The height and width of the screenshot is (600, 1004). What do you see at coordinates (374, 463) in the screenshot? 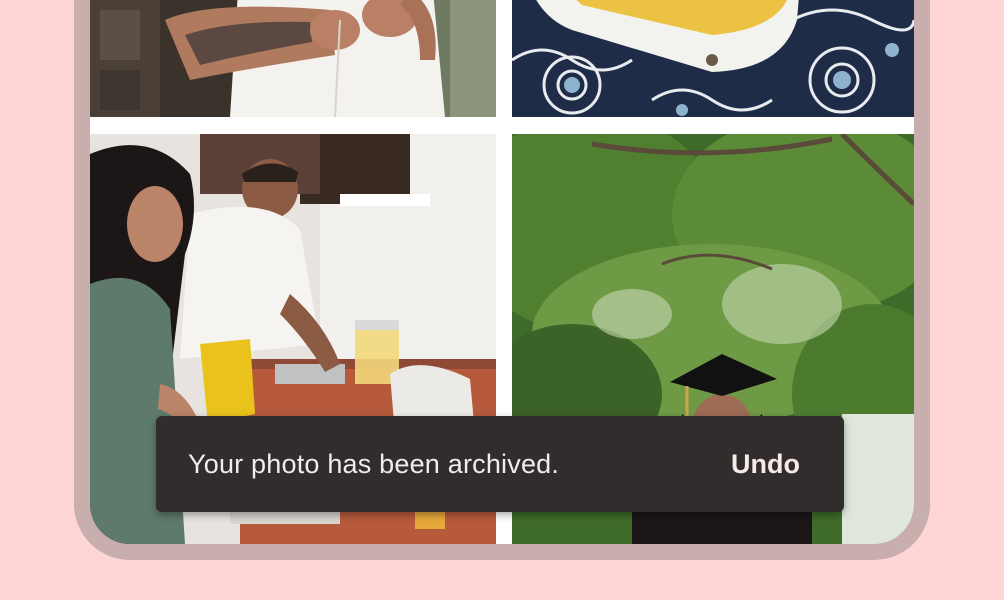
I see `snackbar-message: Your photo has been archived.` at bounding box center [374, 463].